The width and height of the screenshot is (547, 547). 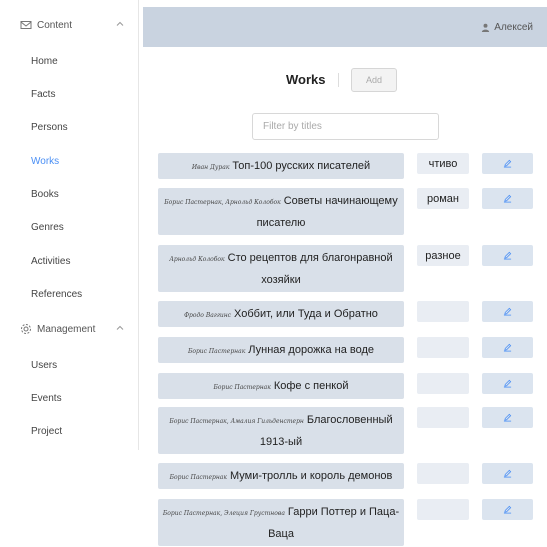 I want to click on work-title: Лунная дорожка на воде, so click(x=311, y=350).